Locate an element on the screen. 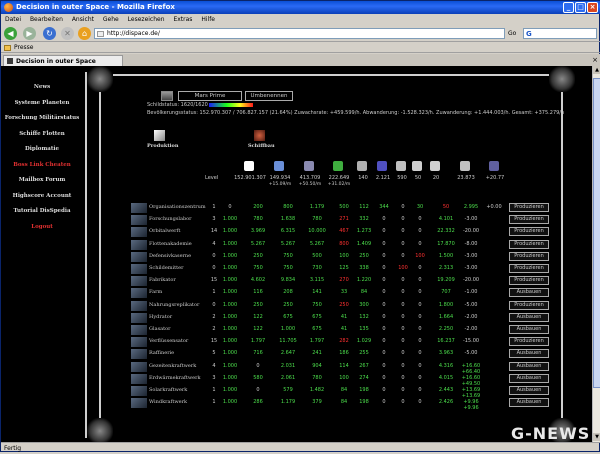 The image size is (600, 454). shipyard-icon is located at coordinates (259, 135).